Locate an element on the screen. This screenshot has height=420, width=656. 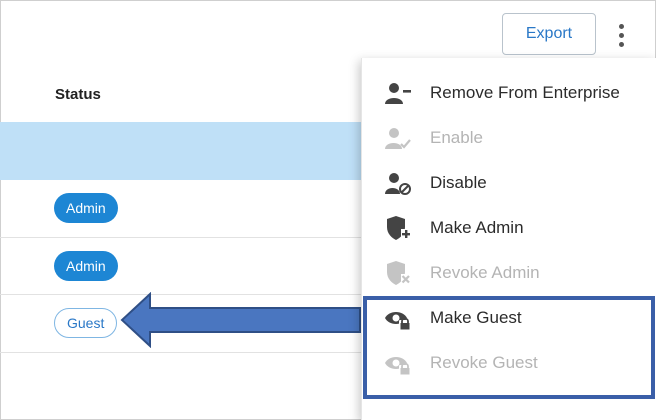
status-badge-guest: Guest is located at coordinates (86, 323).